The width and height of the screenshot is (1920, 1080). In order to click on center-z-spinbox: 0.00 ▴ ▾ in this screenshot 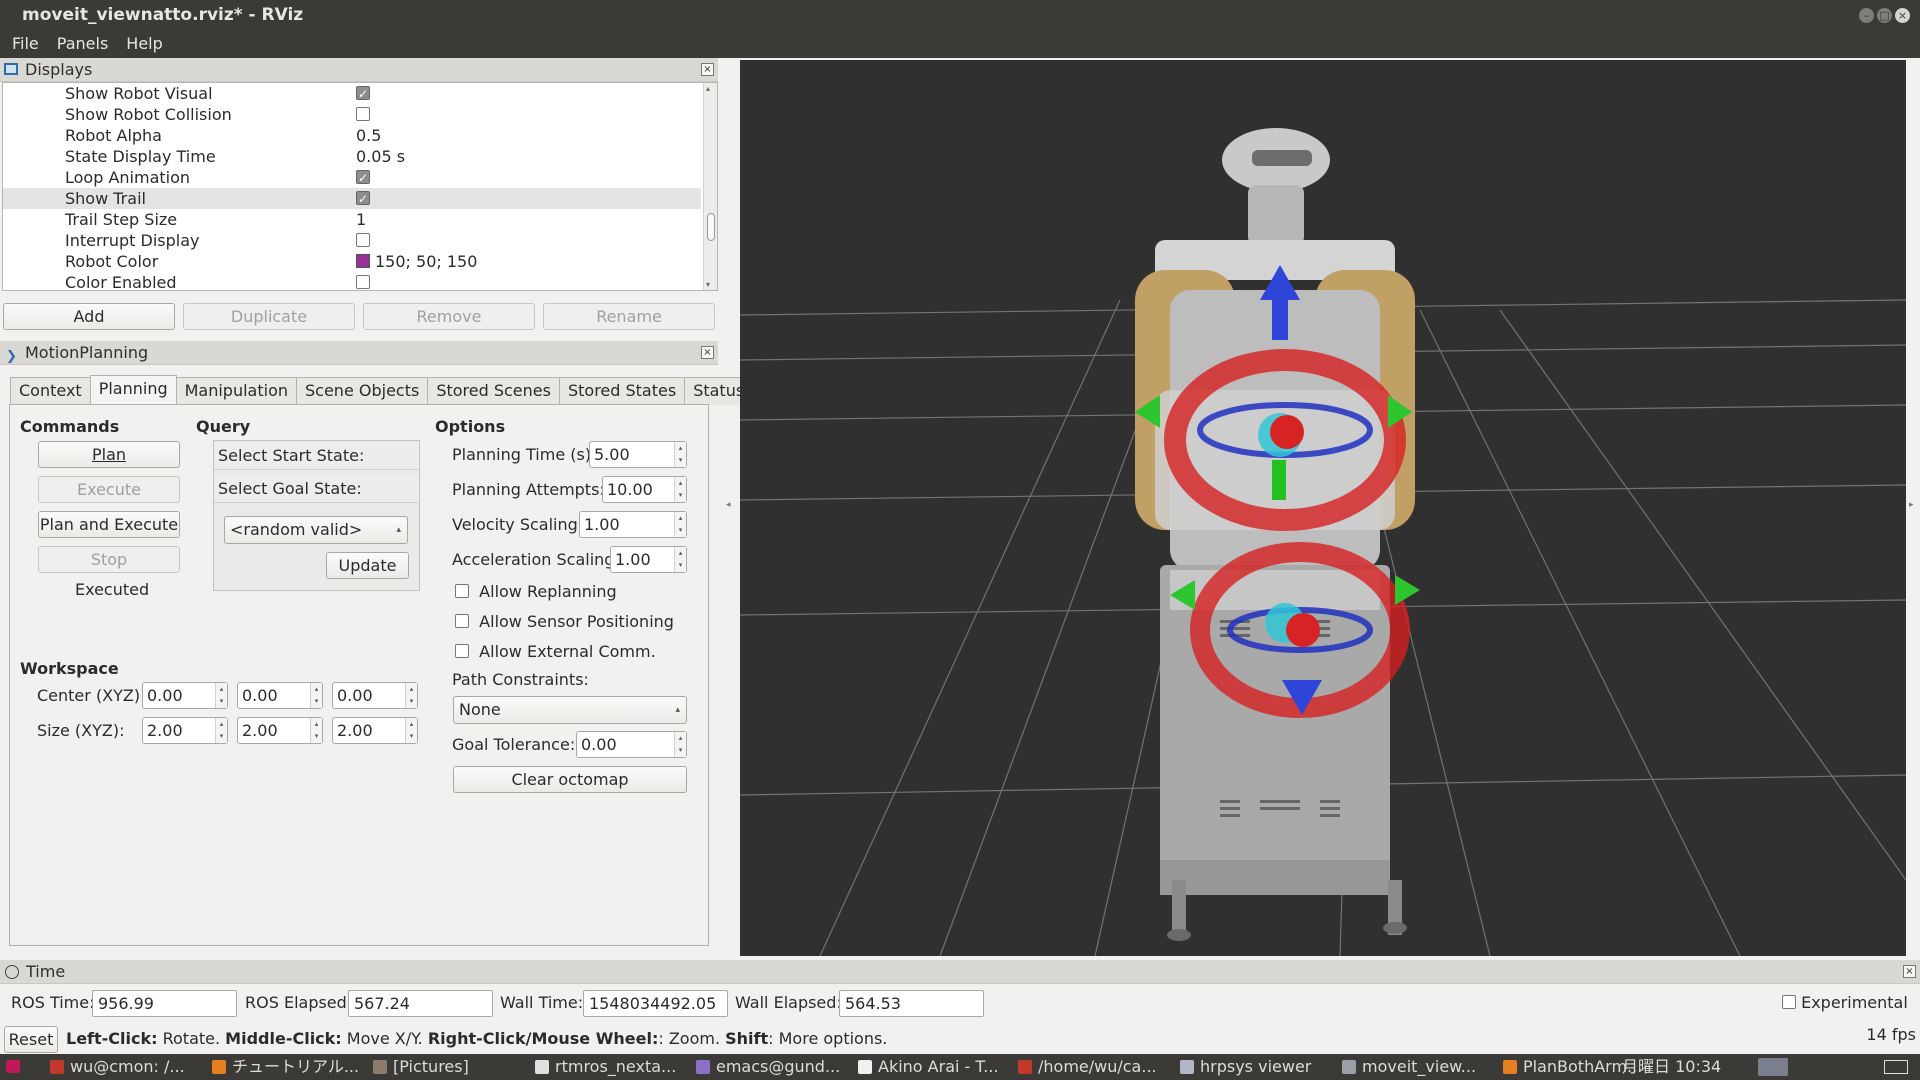, I will do `click(375, 695)`.